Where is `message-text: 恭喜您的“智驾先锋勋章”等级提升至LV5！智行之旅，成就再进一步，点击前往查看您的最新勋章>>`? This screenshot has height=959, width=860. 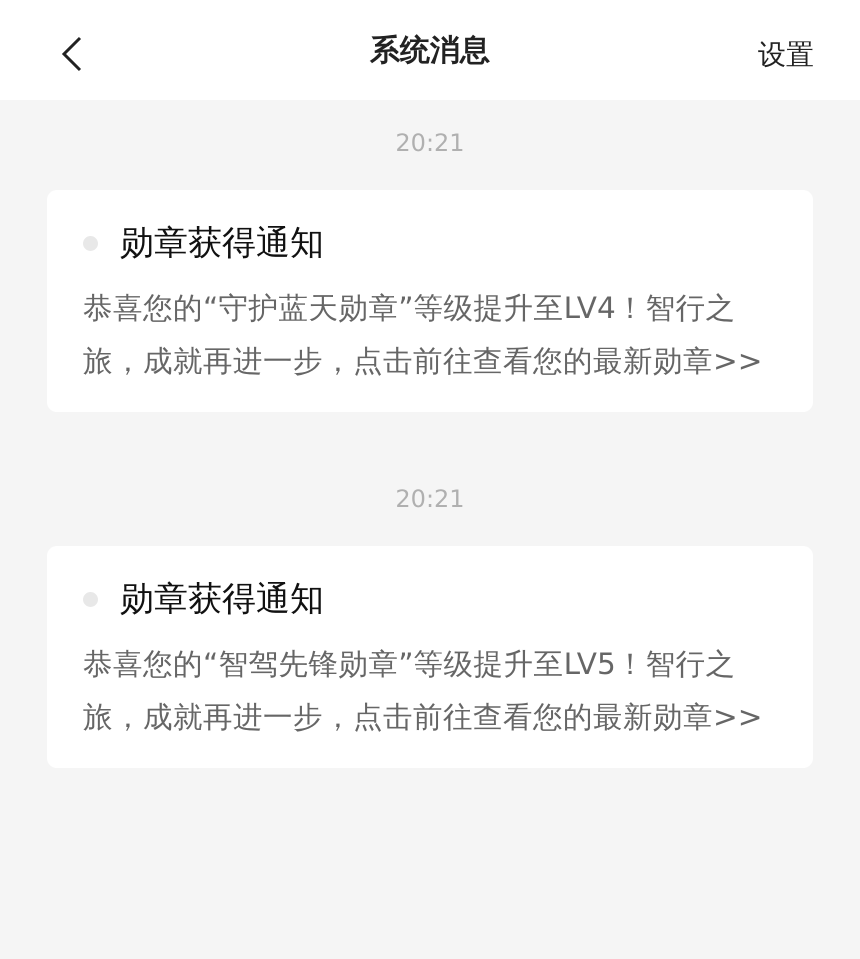
message-text: 恭喜您的“智驾先锋勋章”等级提升至LV5！智行之旅，成就再进一步，点击前往查看您的最新勋章>> is located at coordinates (423, 691).